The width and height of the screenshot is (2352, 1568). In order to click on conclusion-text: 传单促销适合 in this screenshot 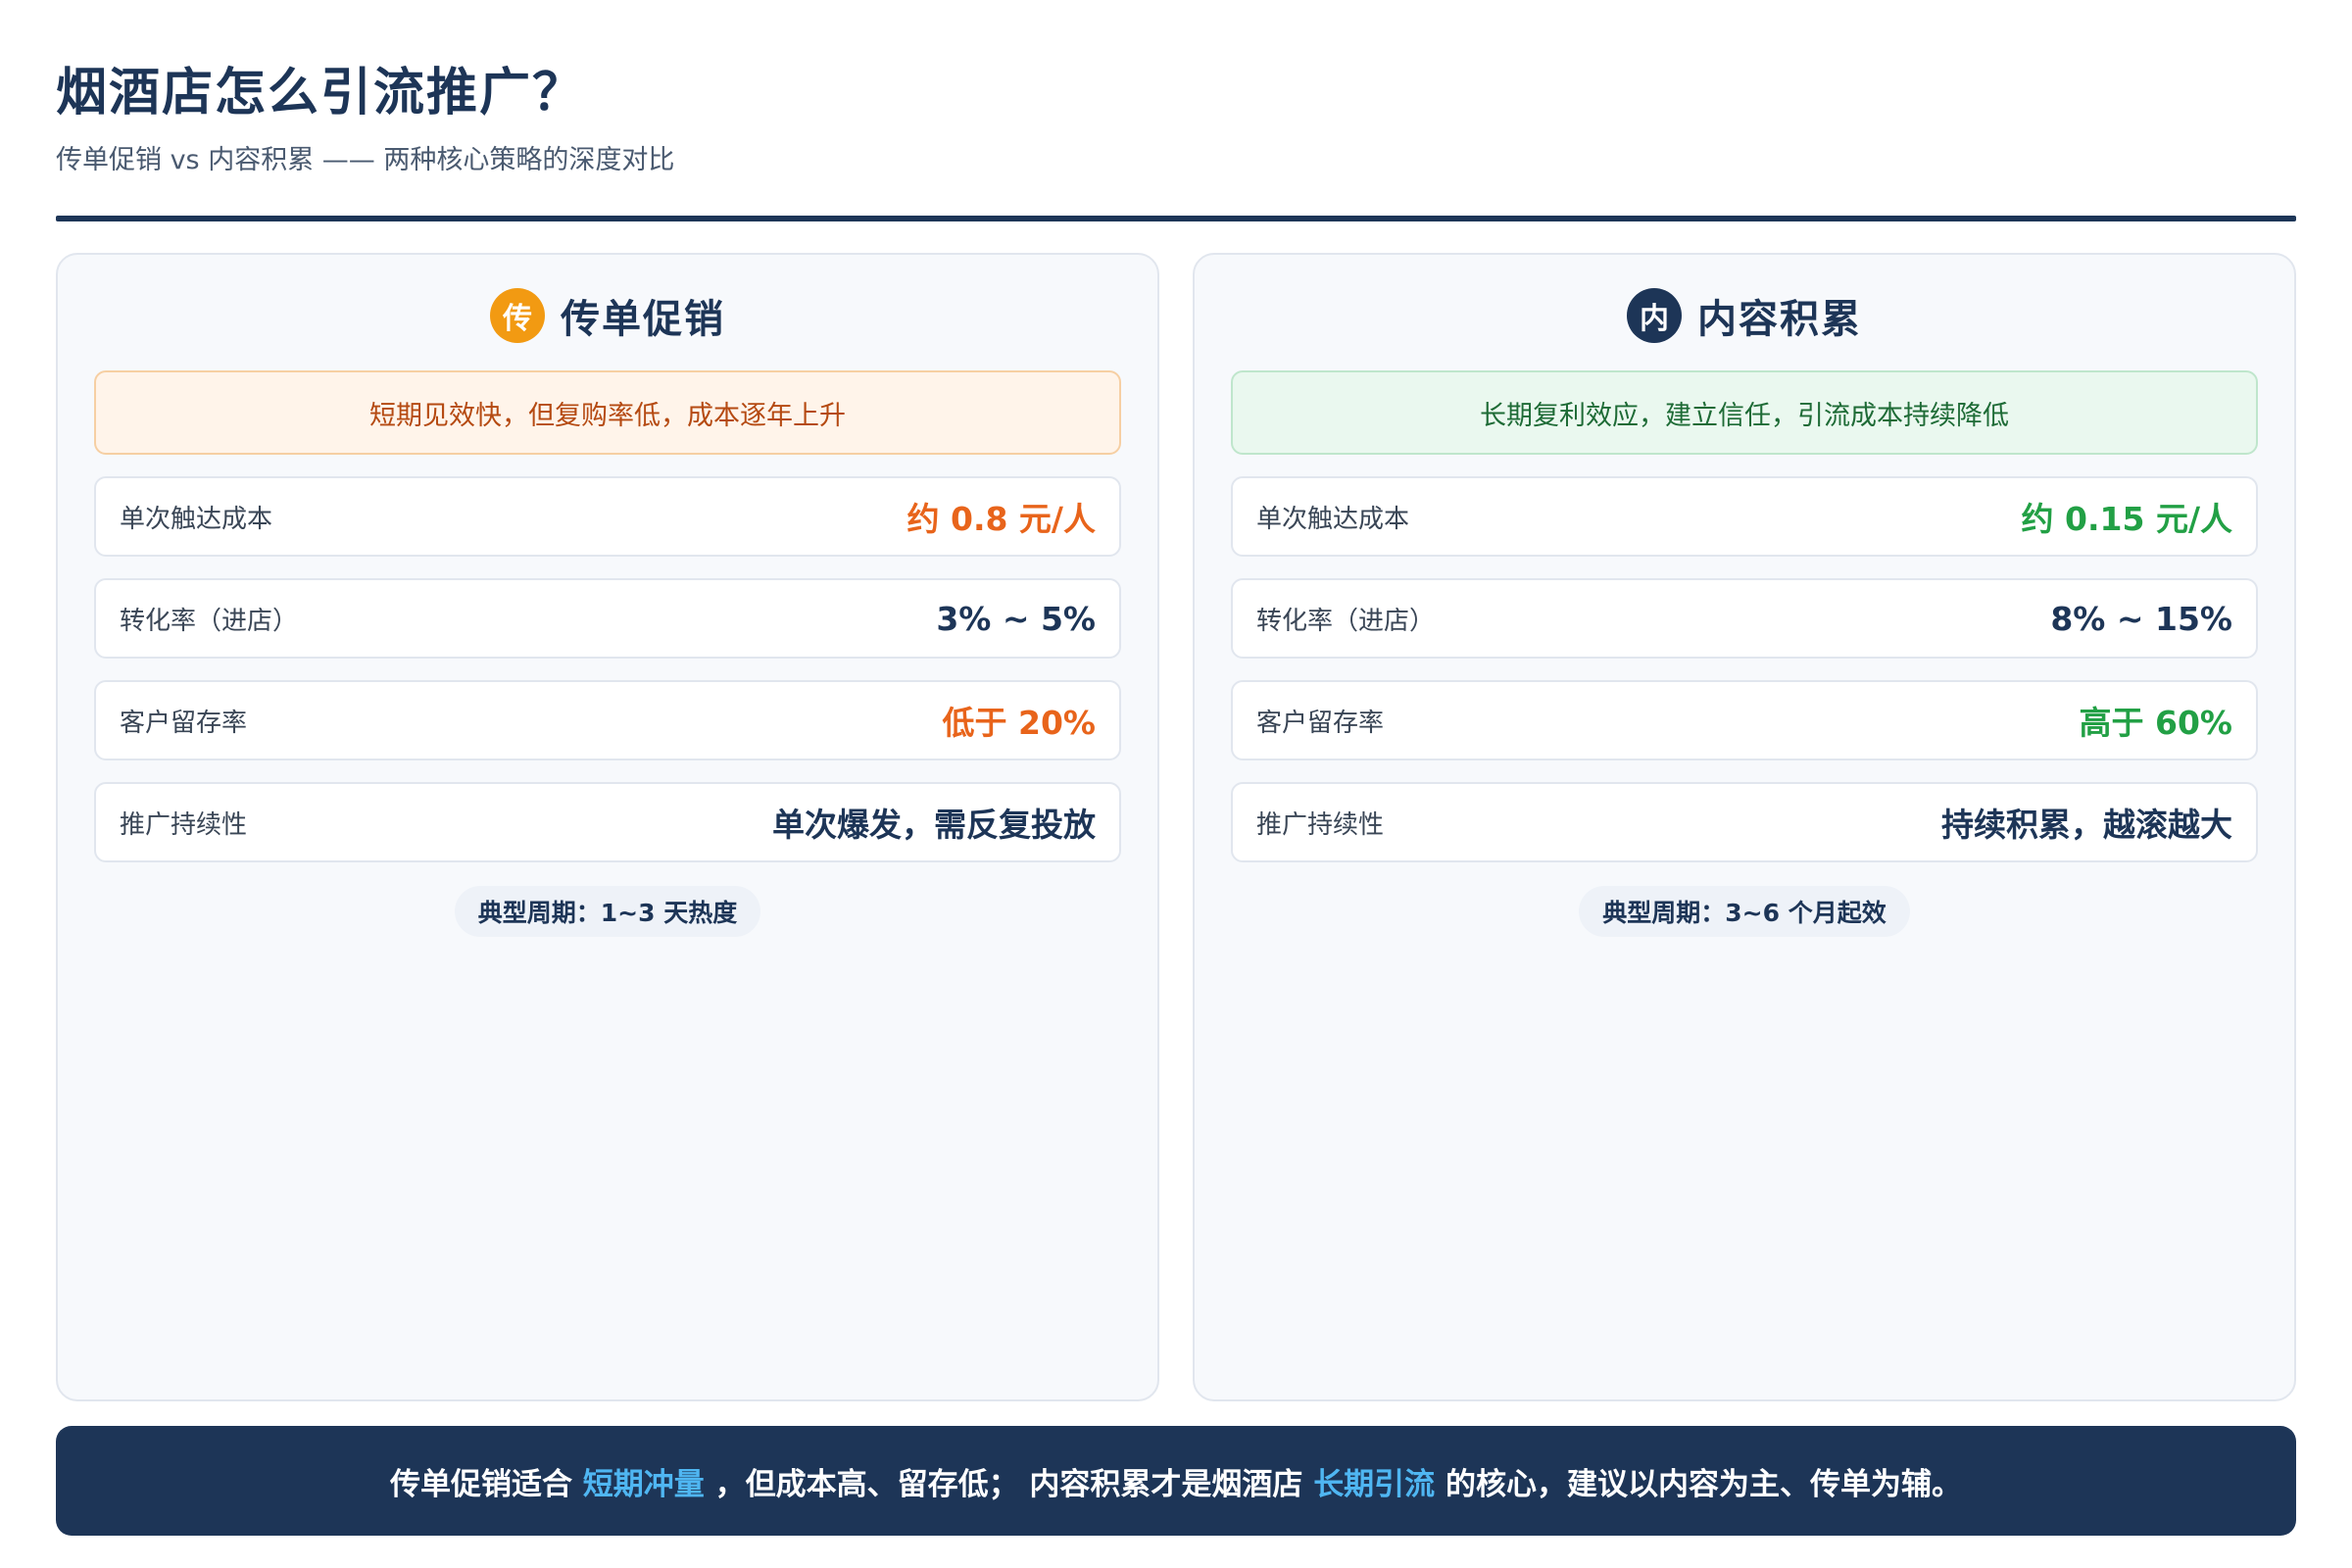, I will do `click(481, 1484)`.